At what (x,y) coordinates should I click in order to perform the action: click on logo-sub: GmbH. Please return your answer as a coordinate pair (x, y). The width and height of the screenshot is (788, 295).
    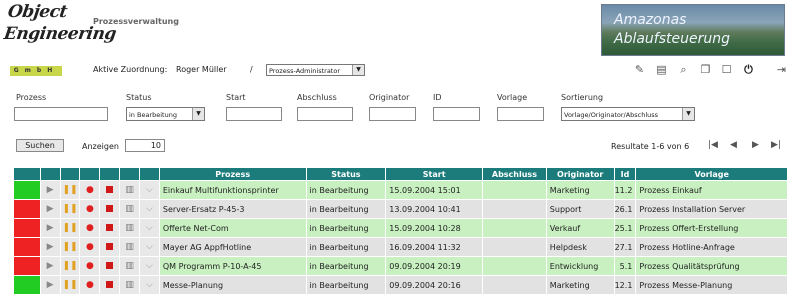
    Looking at the image, I should click on (36, 71).